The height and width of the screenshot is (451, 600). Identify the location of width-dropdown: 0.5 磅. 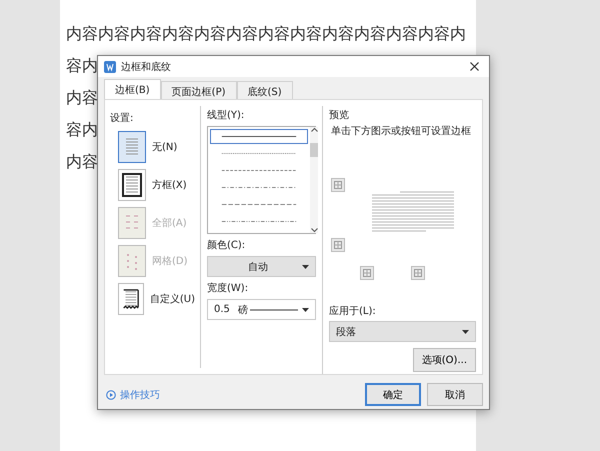
(261, 309).